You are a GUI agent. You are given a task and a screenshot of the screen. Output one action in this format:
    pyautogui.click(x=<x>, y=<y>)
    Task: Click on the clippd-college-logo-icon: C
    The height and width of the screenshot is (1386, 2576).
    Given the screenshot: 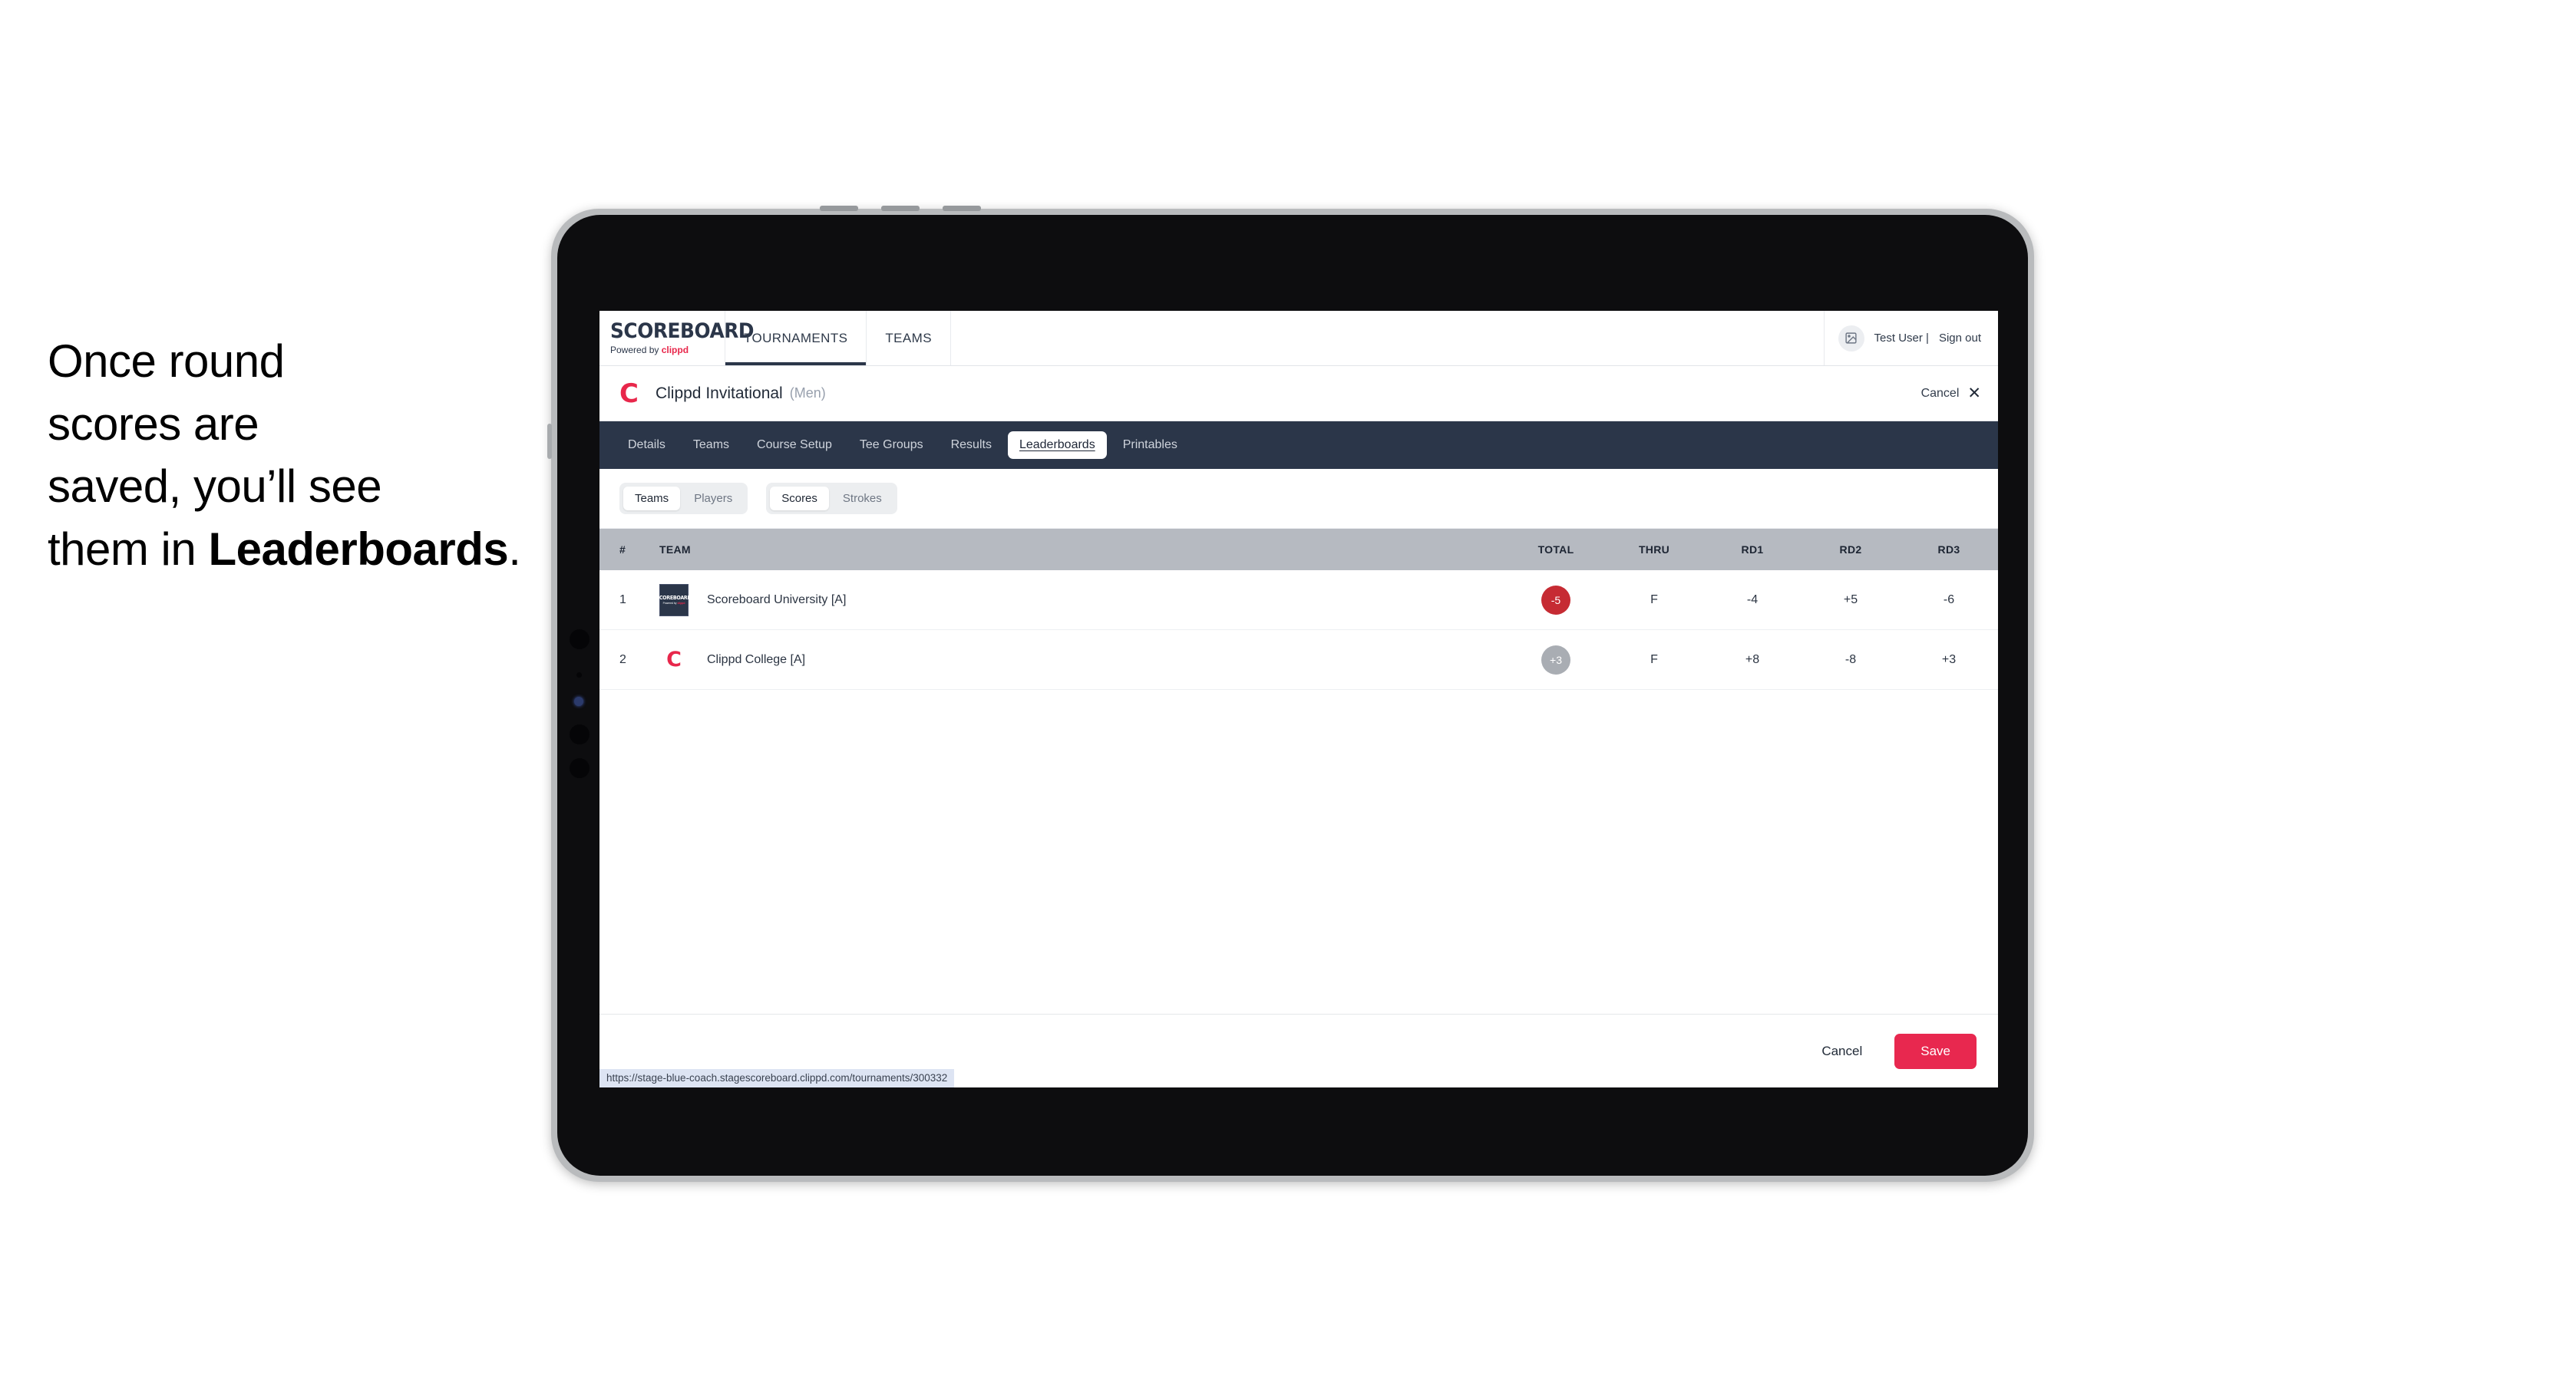 What is the action you would take?
    pyautogui.click(x=674, y=660)
    